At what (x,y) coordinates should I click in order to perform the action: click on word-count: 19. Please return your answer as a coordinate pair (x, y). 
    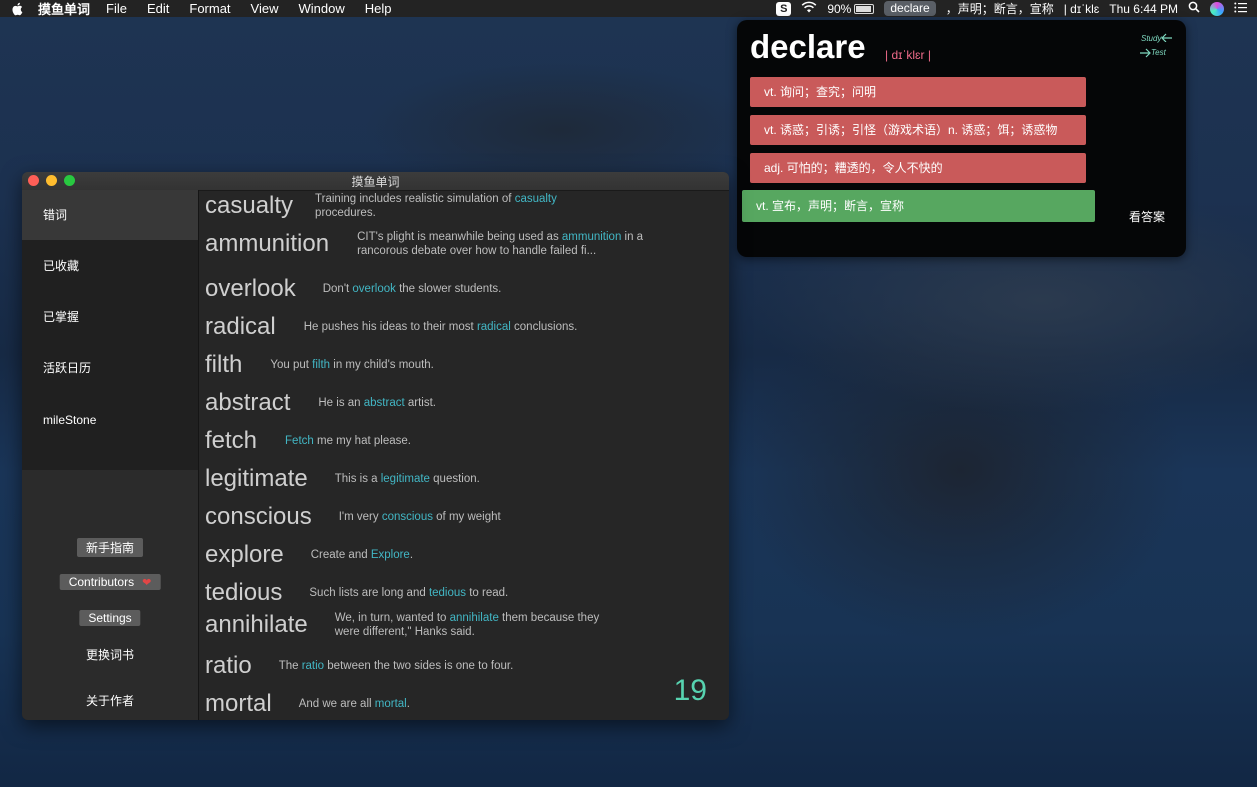
    Looking at the image, I should click on (690, 690).